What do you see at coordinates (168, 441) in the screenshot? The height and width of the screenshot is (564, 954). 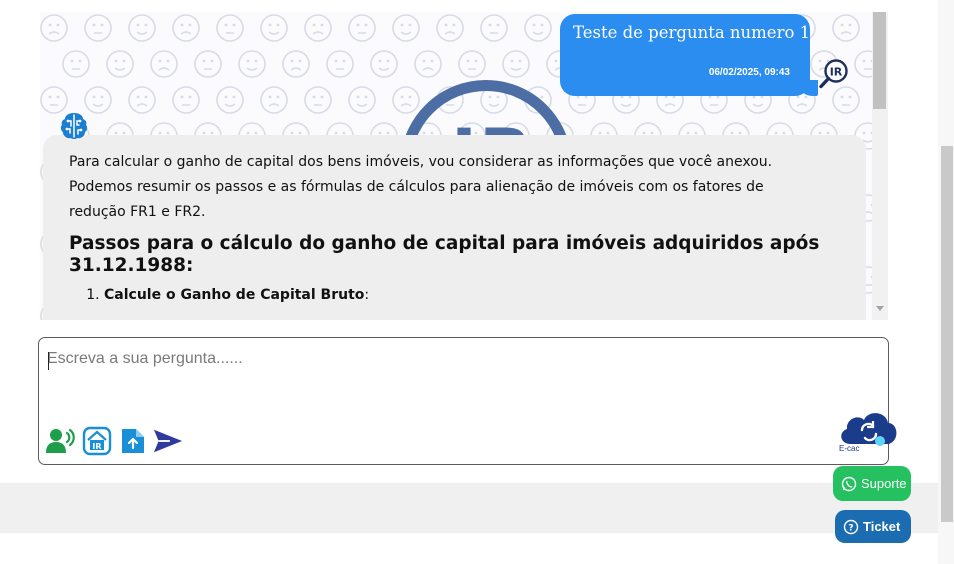 I see `send-icon` at bounding box center [168, 441].